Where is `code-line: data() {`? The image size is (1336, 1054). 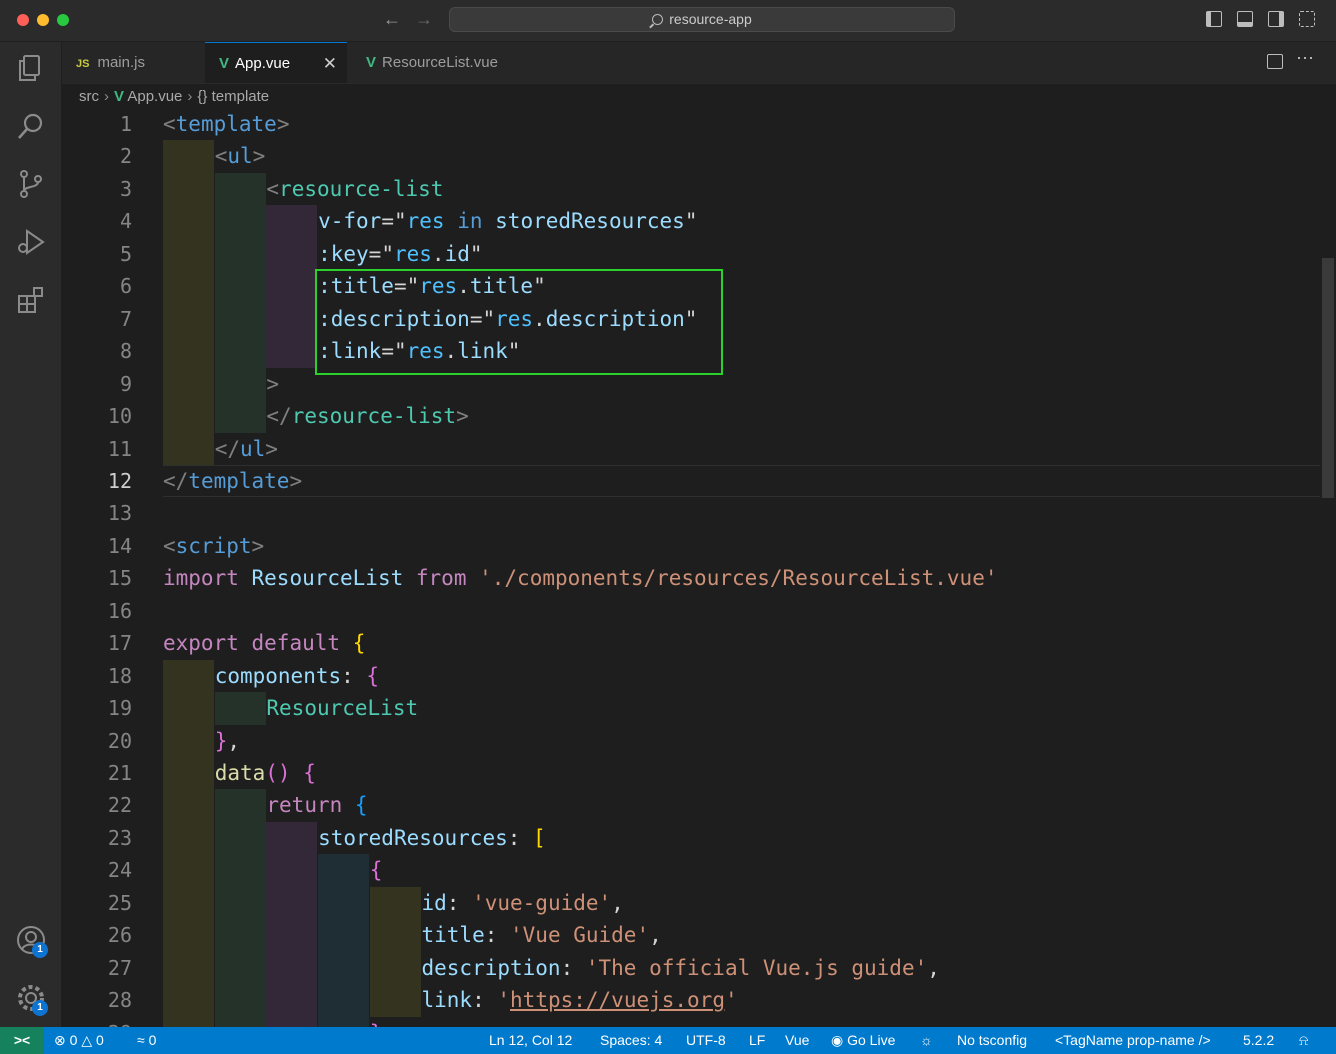 code-line: data() { is located at coordinates (265, 773).